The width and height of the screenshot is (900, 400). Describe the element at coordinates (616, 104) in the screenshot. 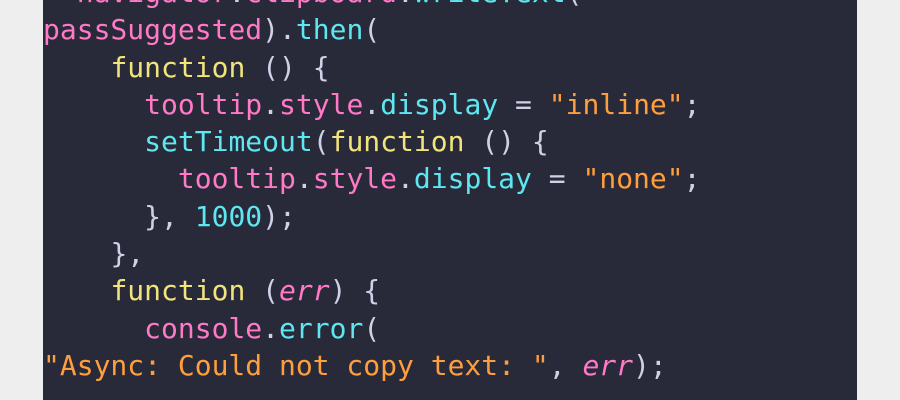

I see `string-literal-token: "inline"` at that location.